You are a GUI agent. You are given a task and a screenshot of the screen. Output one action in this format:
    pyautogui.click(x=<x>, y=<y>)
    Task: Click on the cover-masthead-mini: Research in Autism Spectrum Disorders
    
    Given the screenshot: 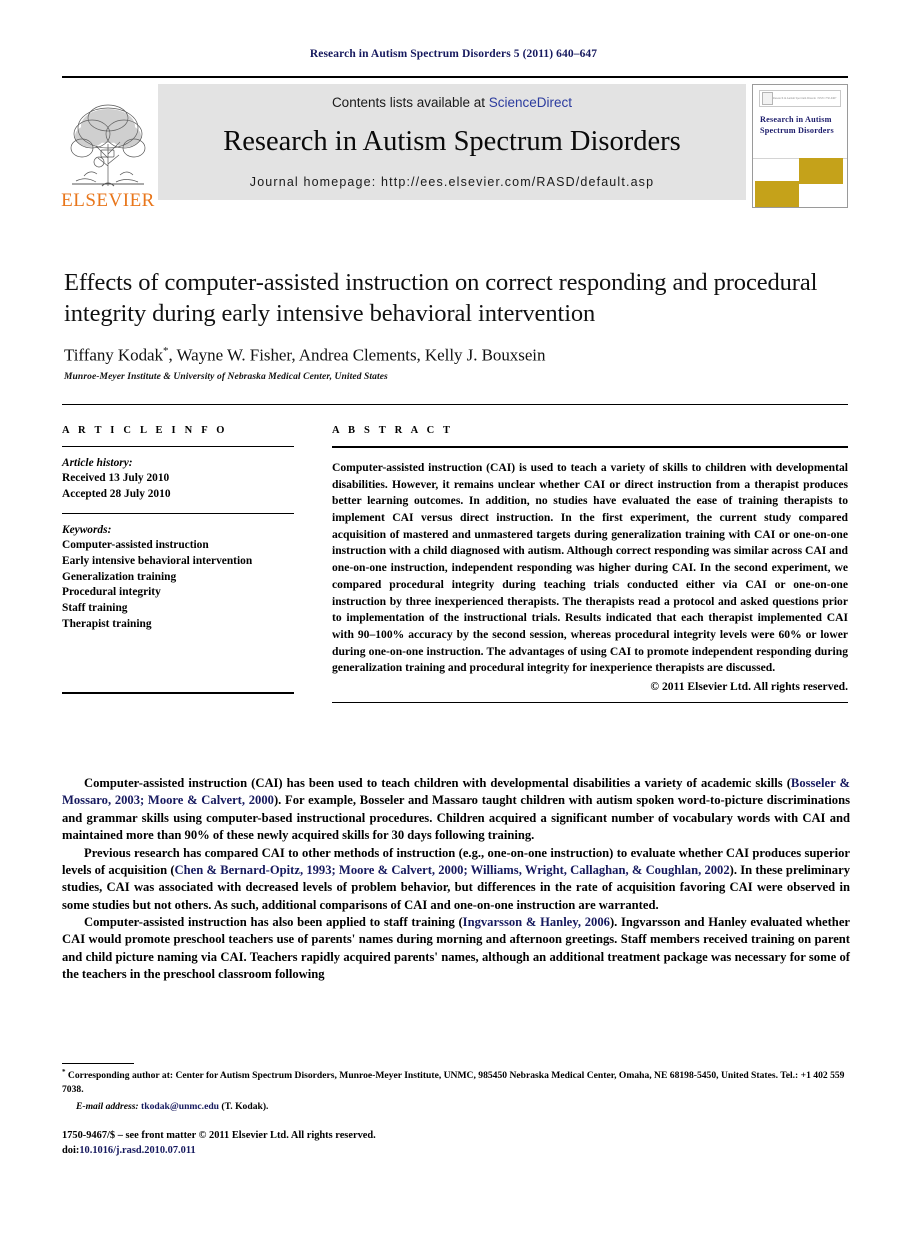 What is the action you would take?
    pyautogui.click(x=794, y=98)
    